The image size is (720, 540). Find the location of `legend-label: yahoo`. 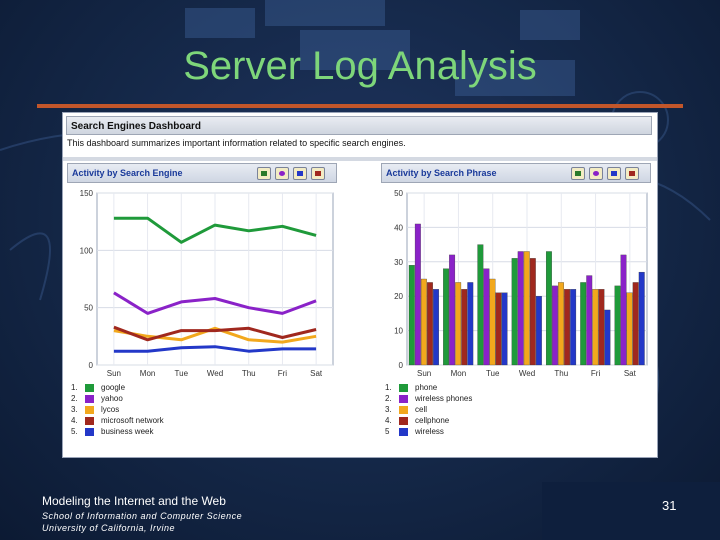

legend-label: yahoo is located at coordinates (112, 398).